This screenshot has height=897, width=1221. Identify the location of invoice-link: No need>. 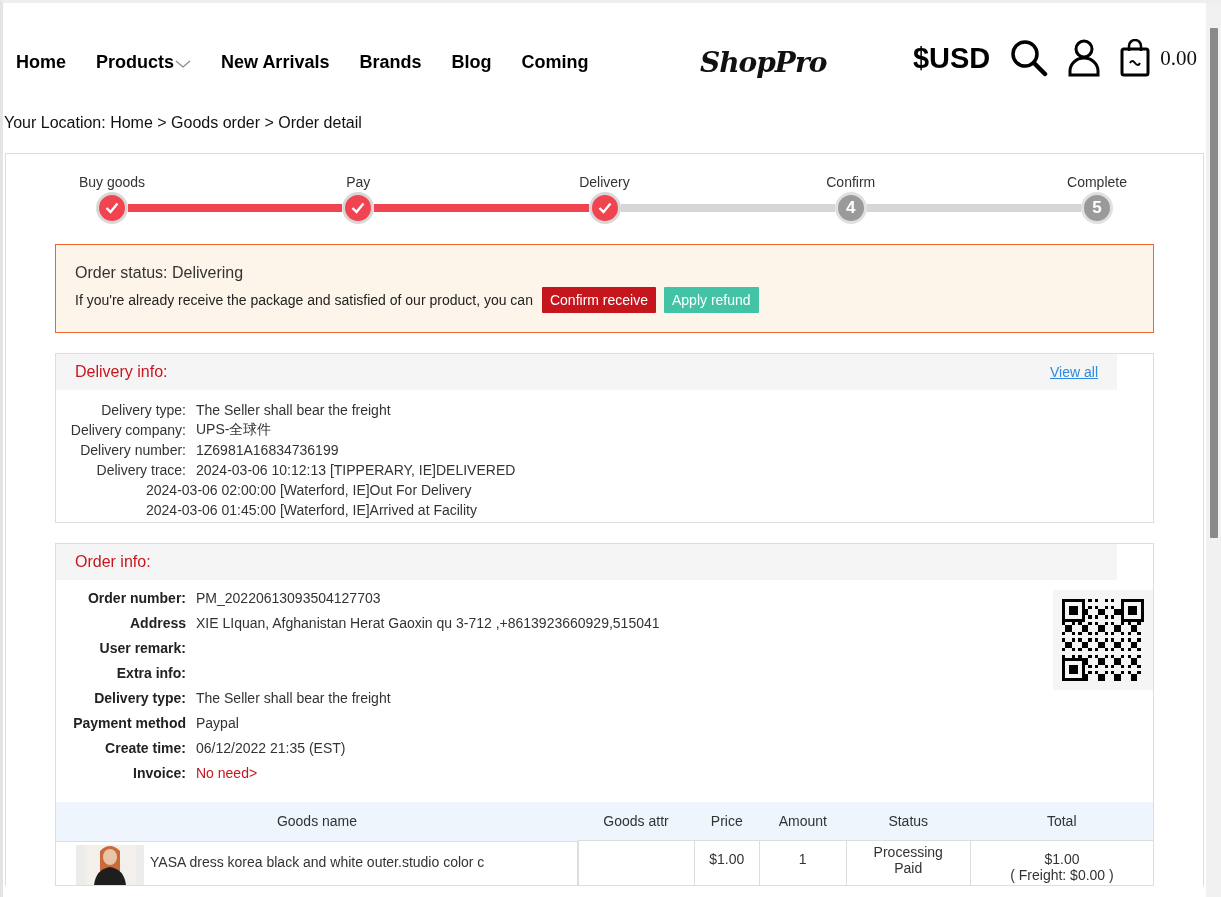
(227, 772).